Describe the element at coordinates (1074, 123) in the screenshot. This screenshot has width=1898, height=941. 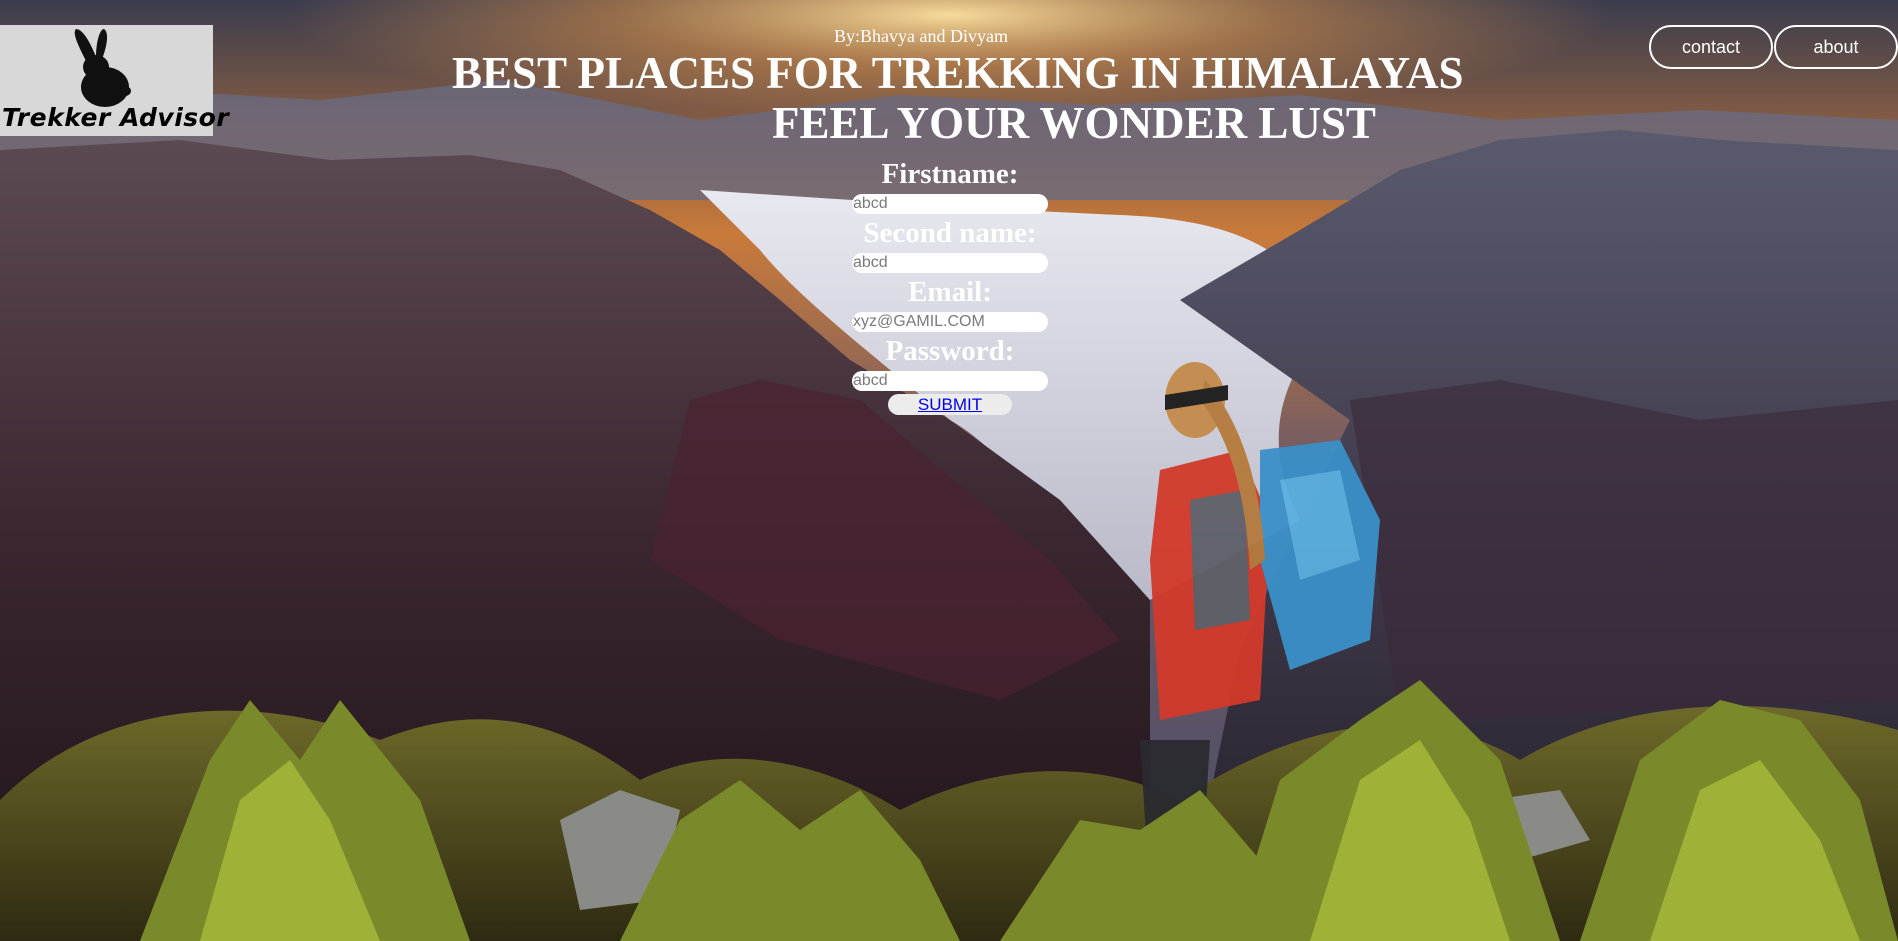
I see `page-subtitle: FEEL YOUR WONDER LUST` at that location.